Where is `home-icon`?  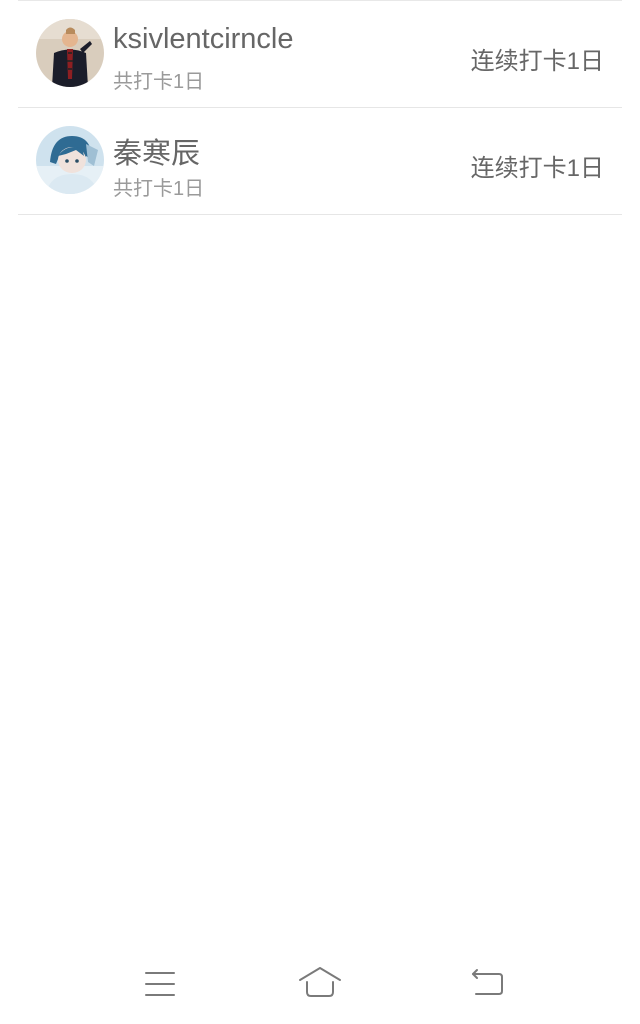 home-icon is located at coordinates (320, 982).